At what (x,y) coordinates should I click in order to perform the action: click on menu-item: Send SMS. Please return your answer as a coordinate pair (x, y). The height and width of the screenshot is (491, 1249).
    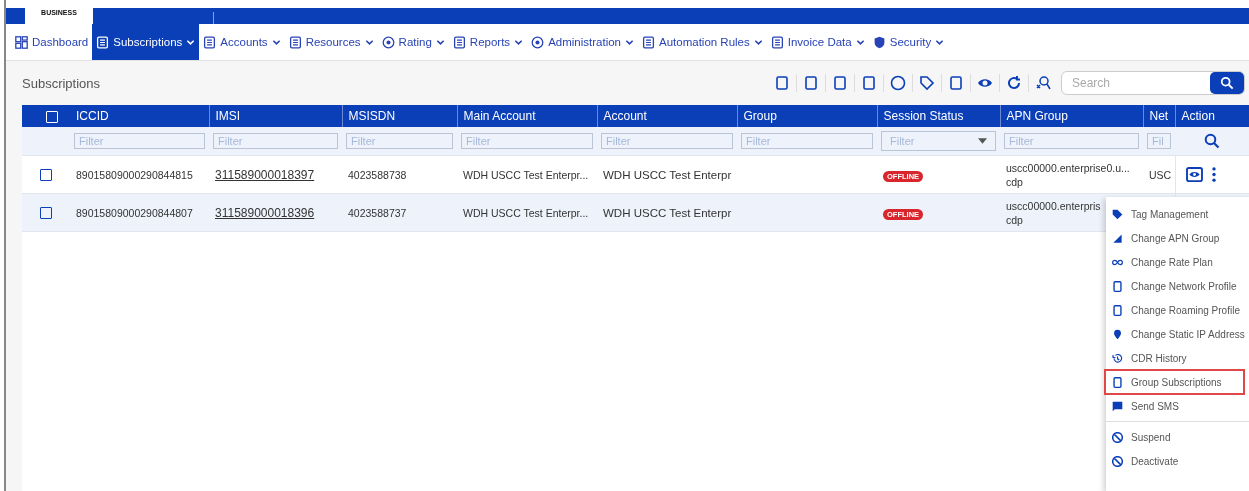
    Looking at the image, I should click on (1177, 406).